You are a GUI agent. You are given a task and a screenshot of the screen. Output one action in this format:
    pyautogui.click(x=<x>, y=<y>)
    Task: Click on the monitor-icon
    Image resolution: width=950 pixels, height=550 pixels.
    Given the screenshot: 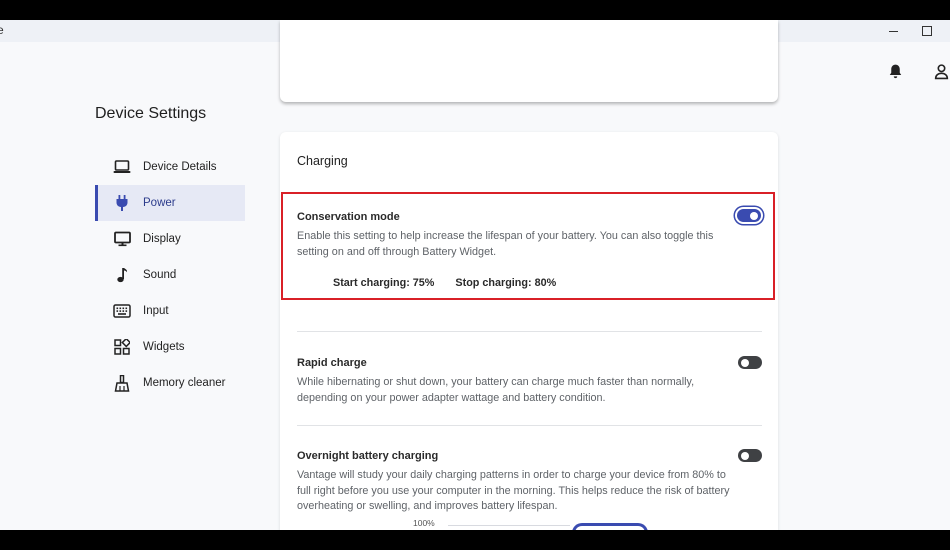 What is the action you would take?
    pyautogui.click(x=122, y=239)
    